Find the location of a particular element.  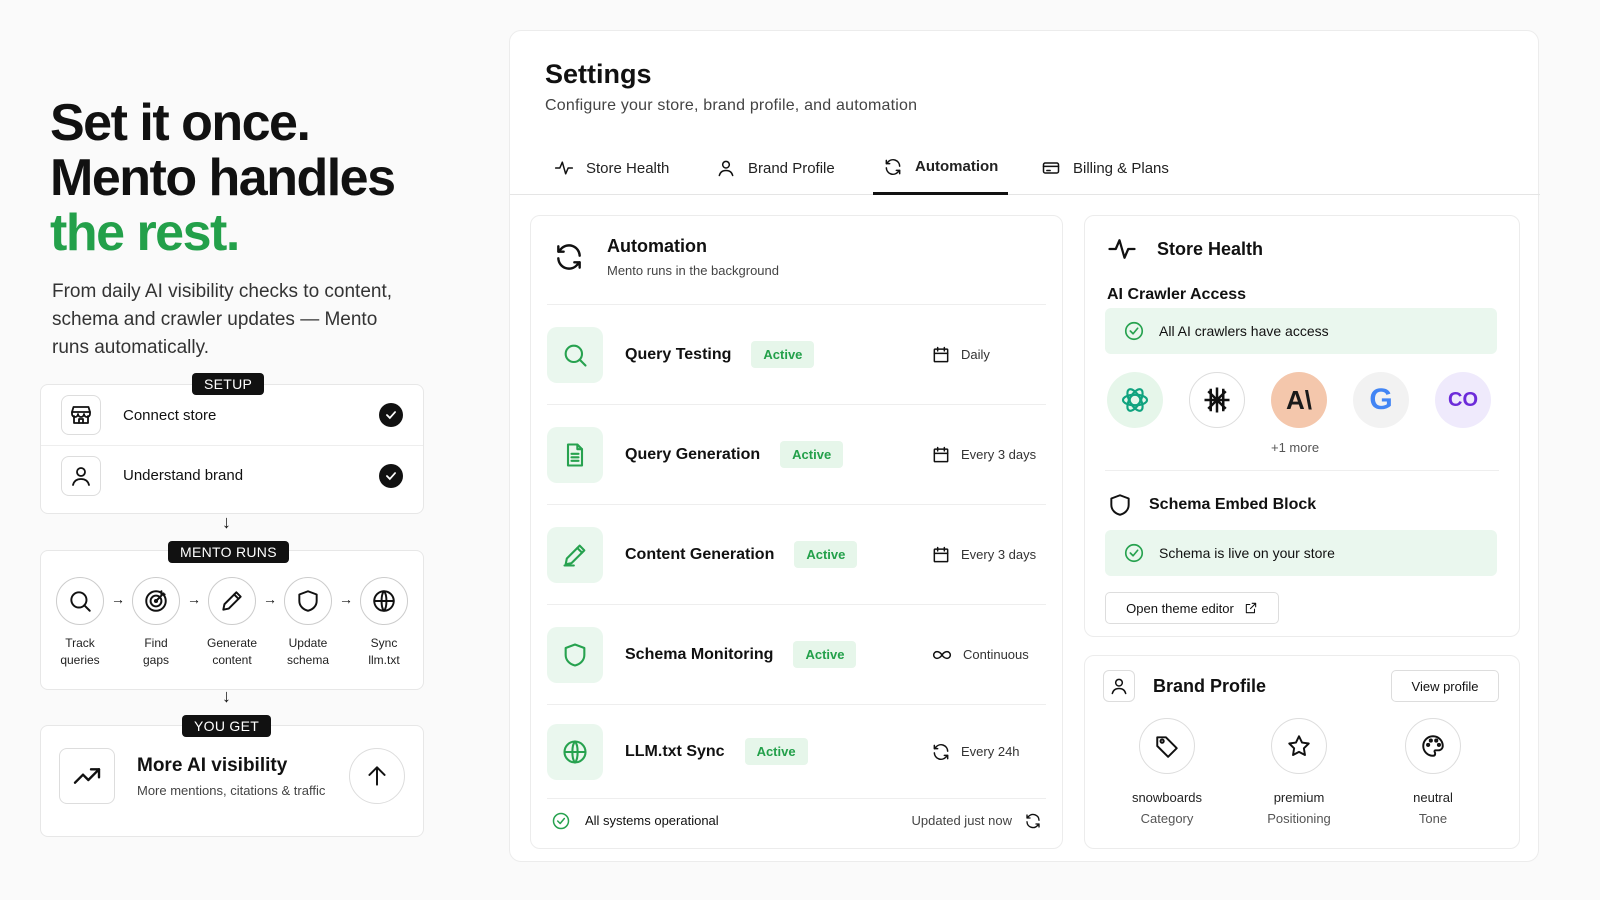

attr-label: Positioning is located at coordinates (1299, 818).